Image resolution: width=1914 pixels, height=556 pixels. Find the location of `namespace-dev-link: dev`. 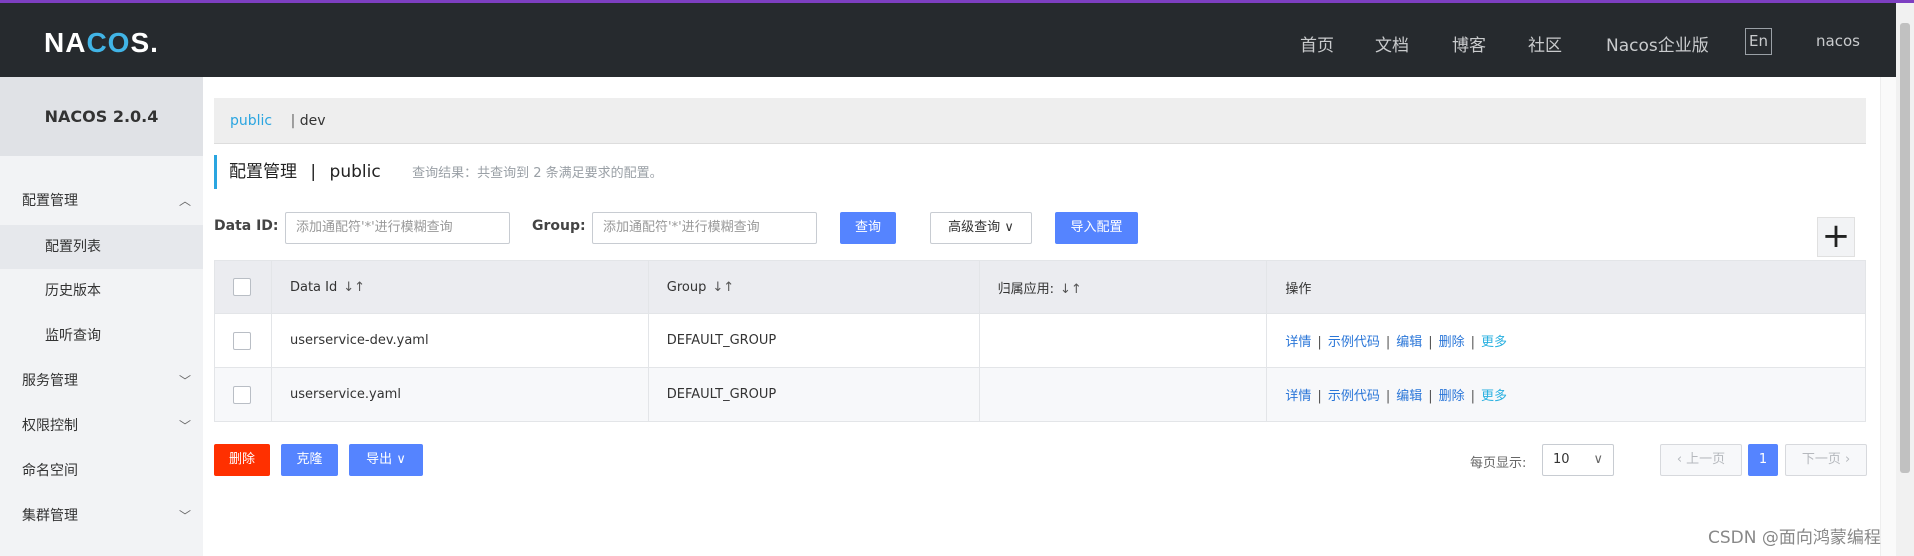

namespace-dev-link: dev is located at coordinates (313, 121).